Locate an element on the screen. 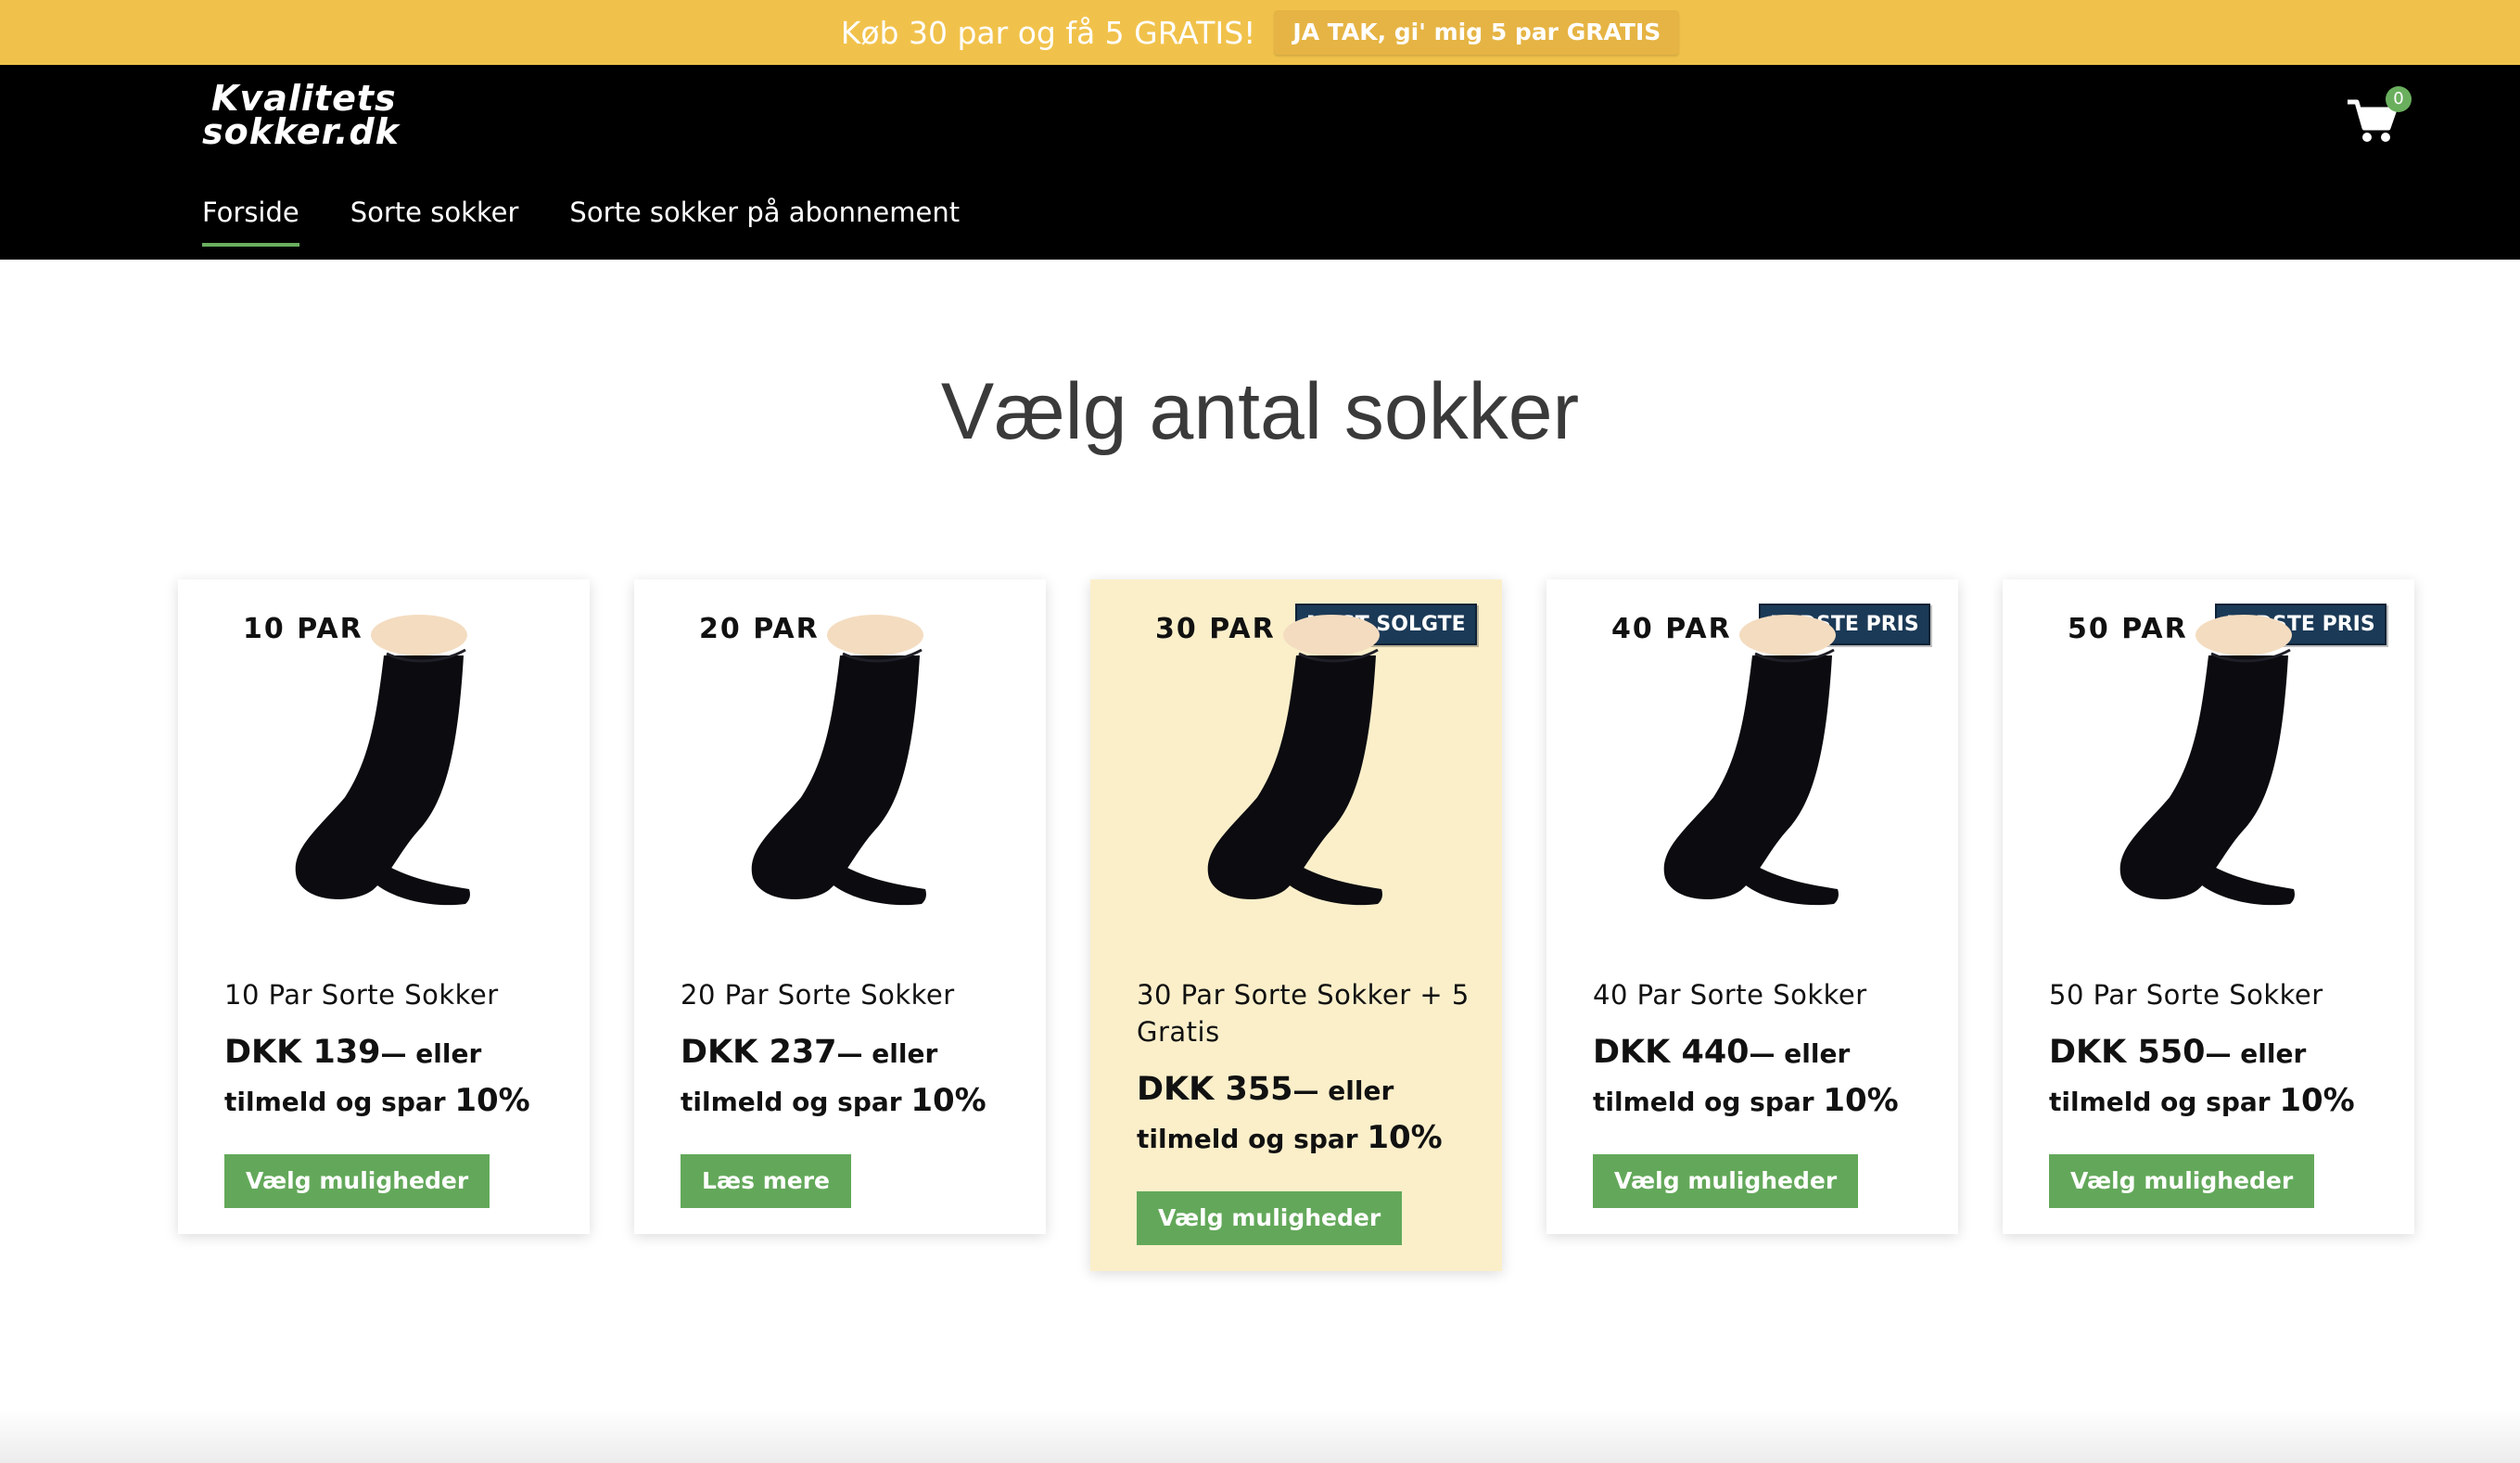  nav-item-abonnement: Sorte sokker på abonnement is located at coordinates (764, 222).